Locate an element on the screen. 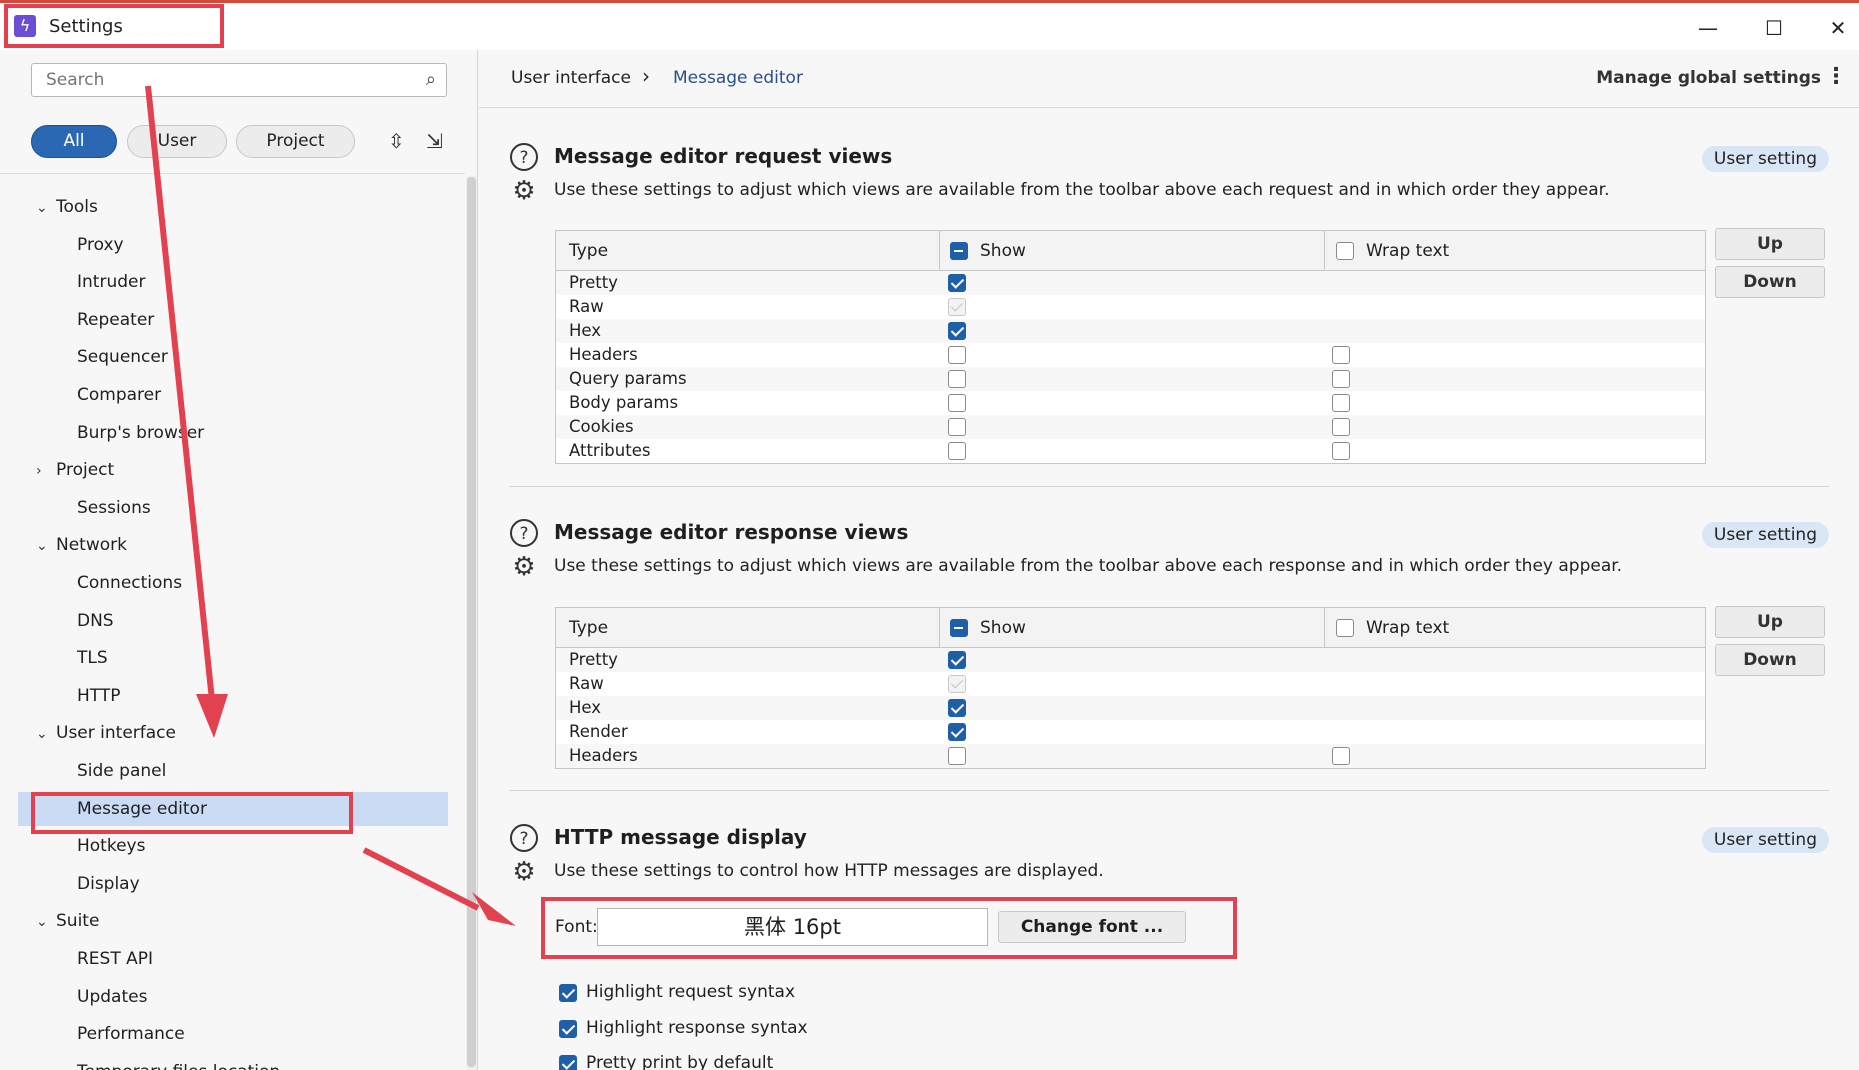 The width and height of the screenshot is (1859, 1070). row-type-label: Headers is located at coordinates (603, 354).